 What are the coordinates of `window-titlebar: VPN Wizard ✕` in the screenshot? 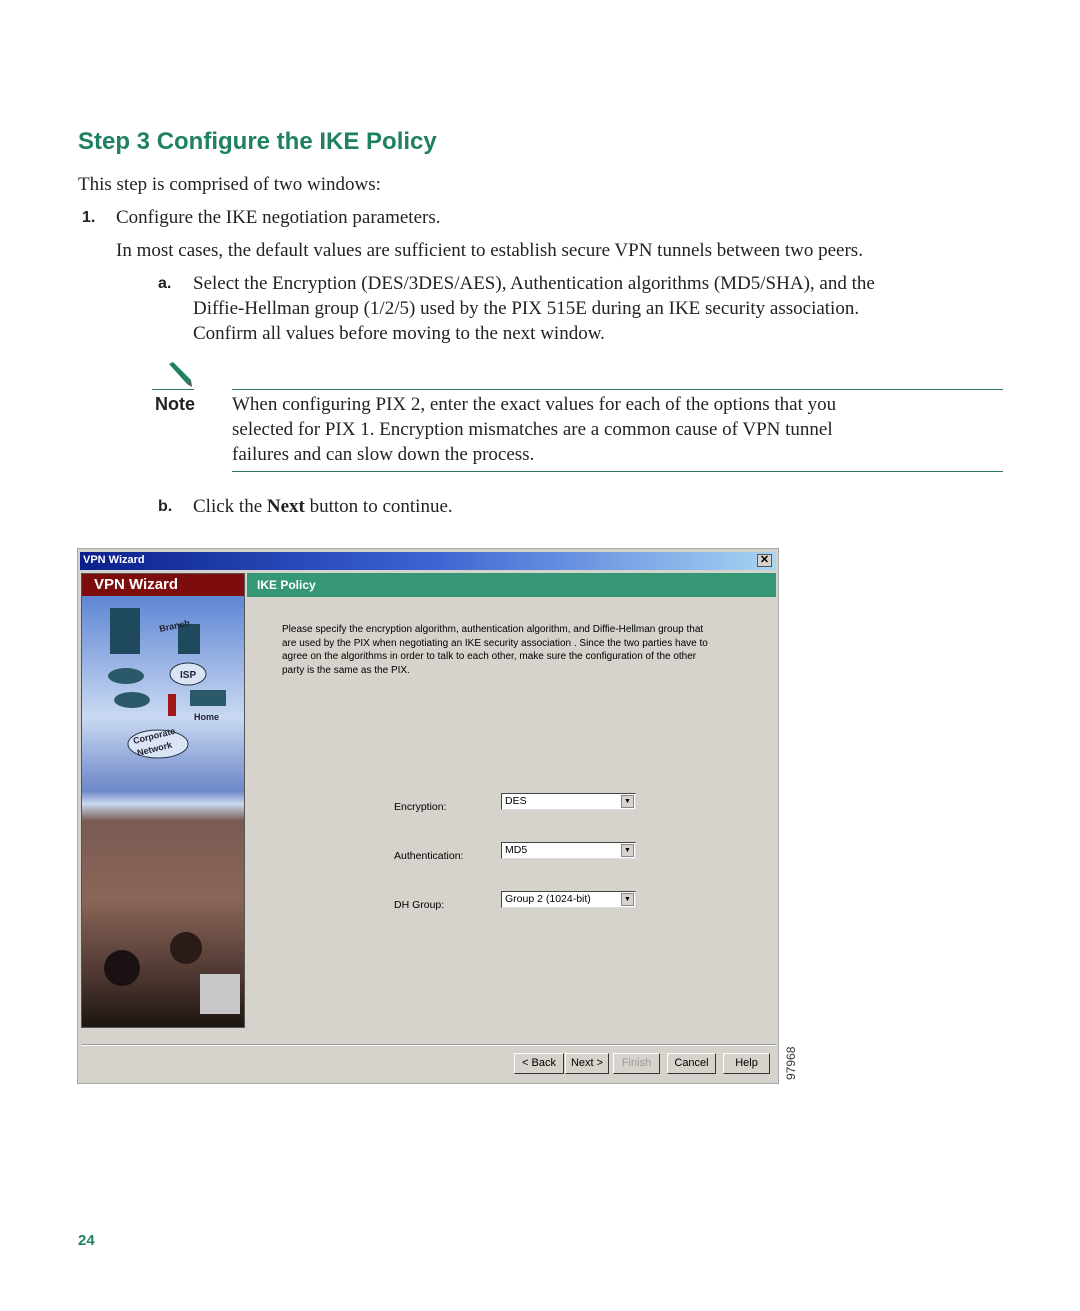 It's located at (428, 561).